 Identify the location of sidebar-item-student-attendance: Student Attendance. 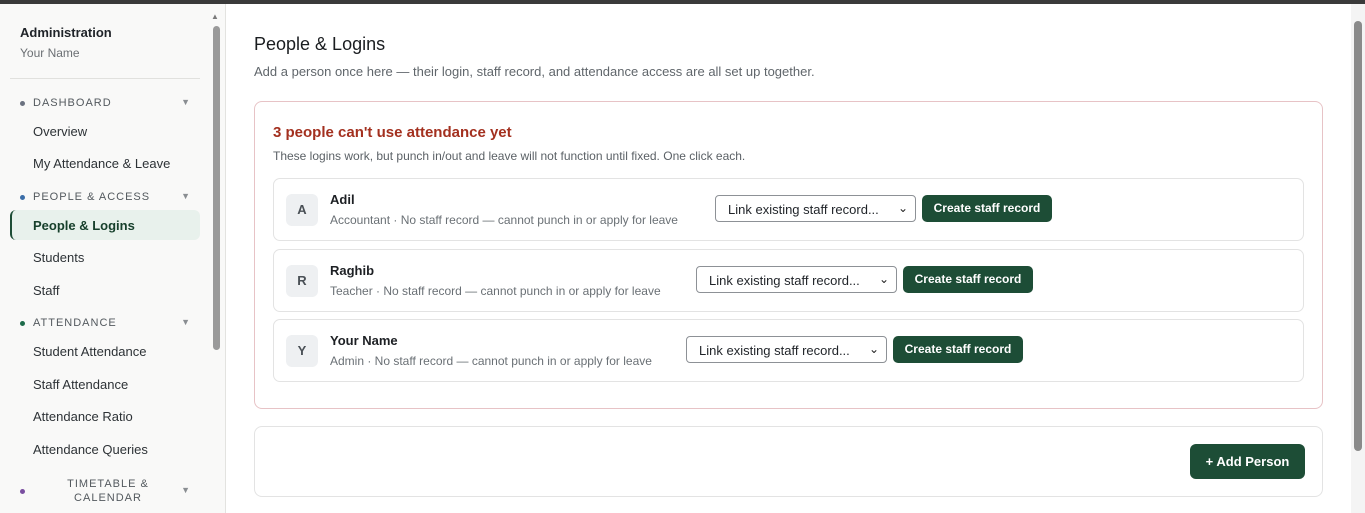
(105, 351).